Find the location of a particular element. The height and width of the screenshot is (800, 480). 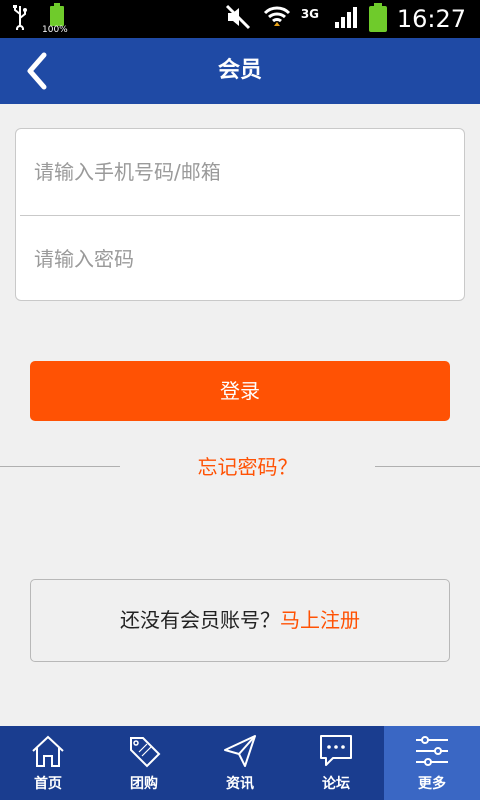

app-header: 会员 is located at coordinates (240, 71).